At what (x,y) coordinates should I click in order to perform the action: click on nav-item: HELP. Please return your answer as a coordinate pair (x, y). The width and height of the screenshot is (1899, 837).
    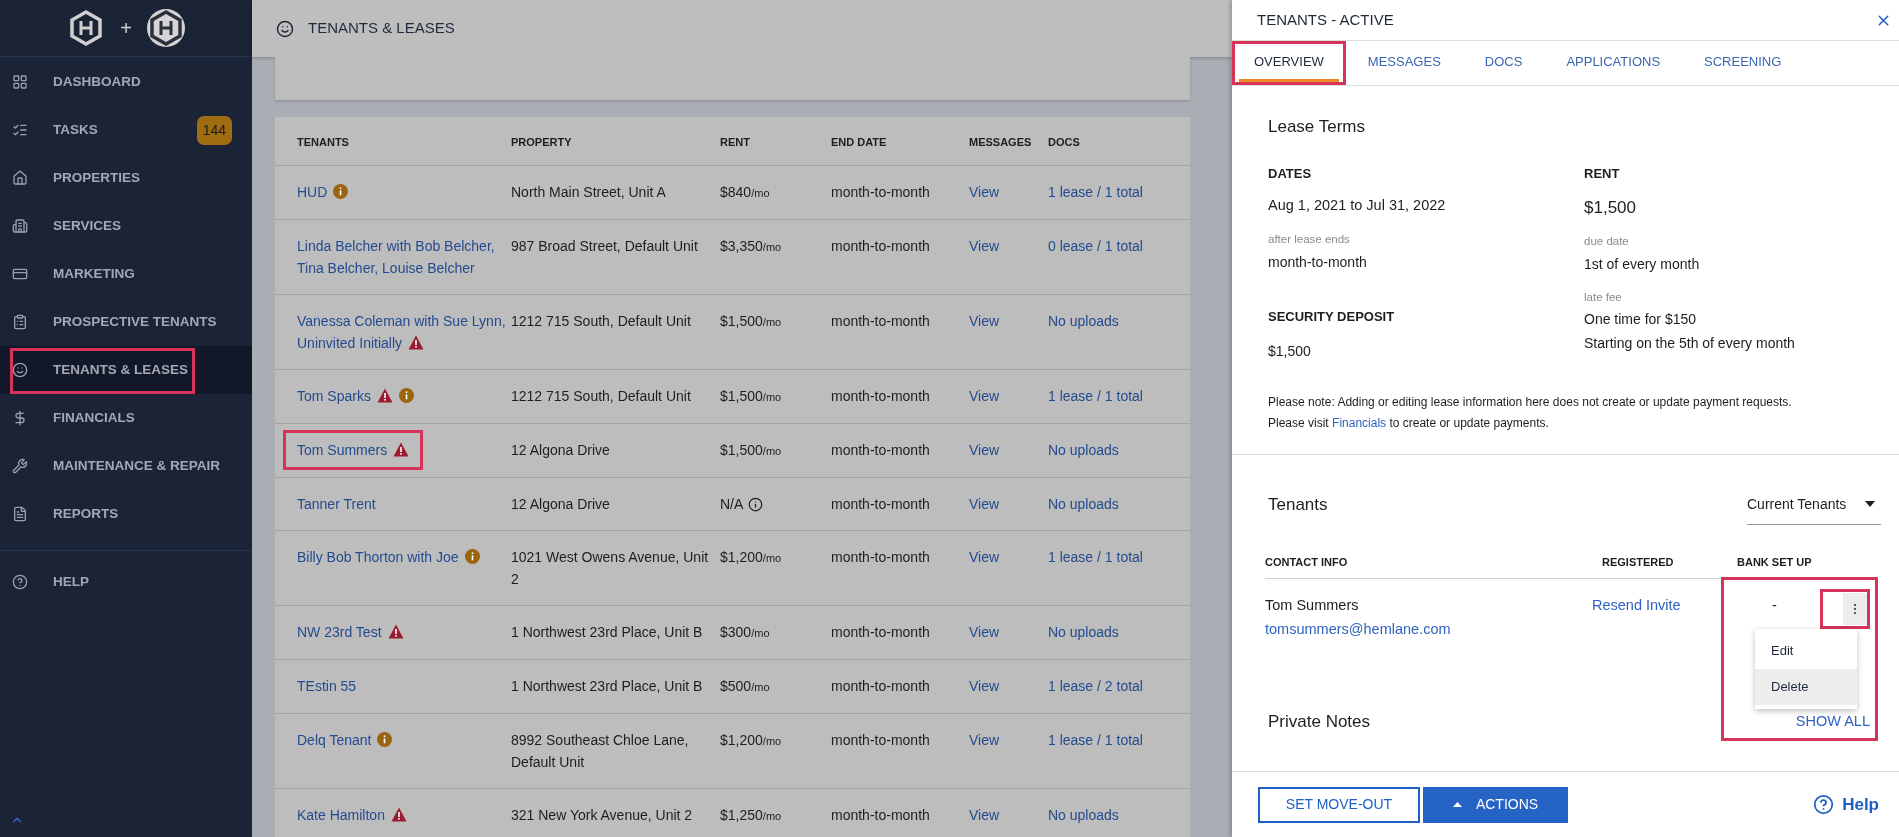
    Looking at the image, I should click on (126, 582).